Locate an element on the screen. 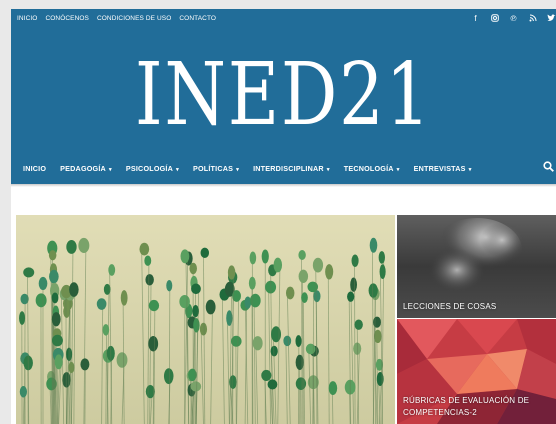 The height and width of the screenshot is (424, 556). side-post-rubricas: RÚBRICAS DE EVALUACIÓN DE COMPETENCIAS-2 is located at coordinates (476, 371).